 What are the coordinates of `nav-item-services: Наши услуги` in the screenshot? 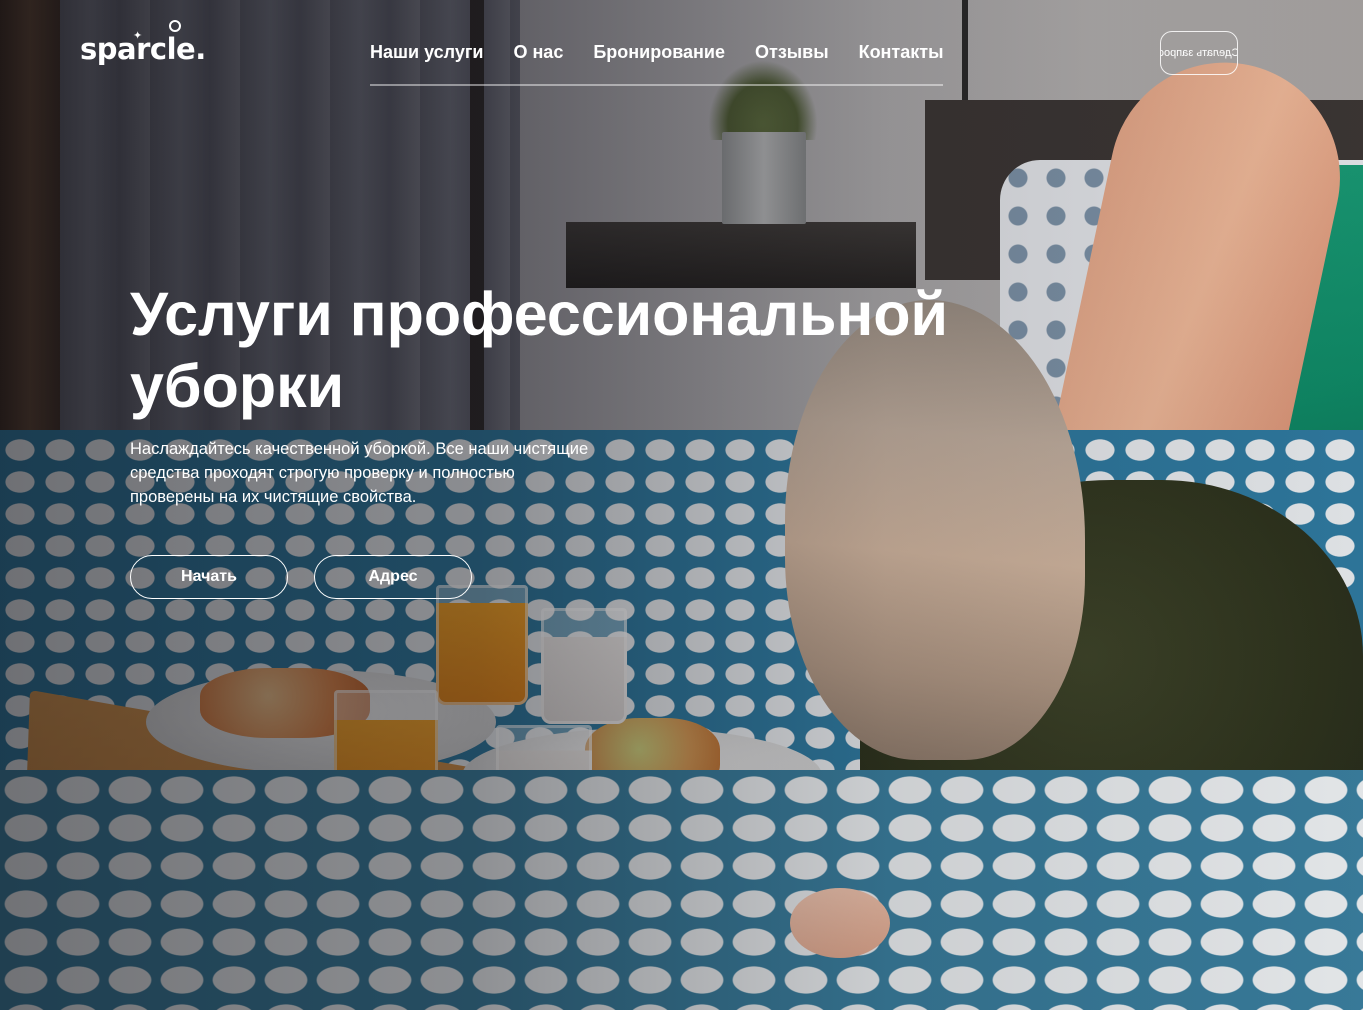 It's located at (426, 62).